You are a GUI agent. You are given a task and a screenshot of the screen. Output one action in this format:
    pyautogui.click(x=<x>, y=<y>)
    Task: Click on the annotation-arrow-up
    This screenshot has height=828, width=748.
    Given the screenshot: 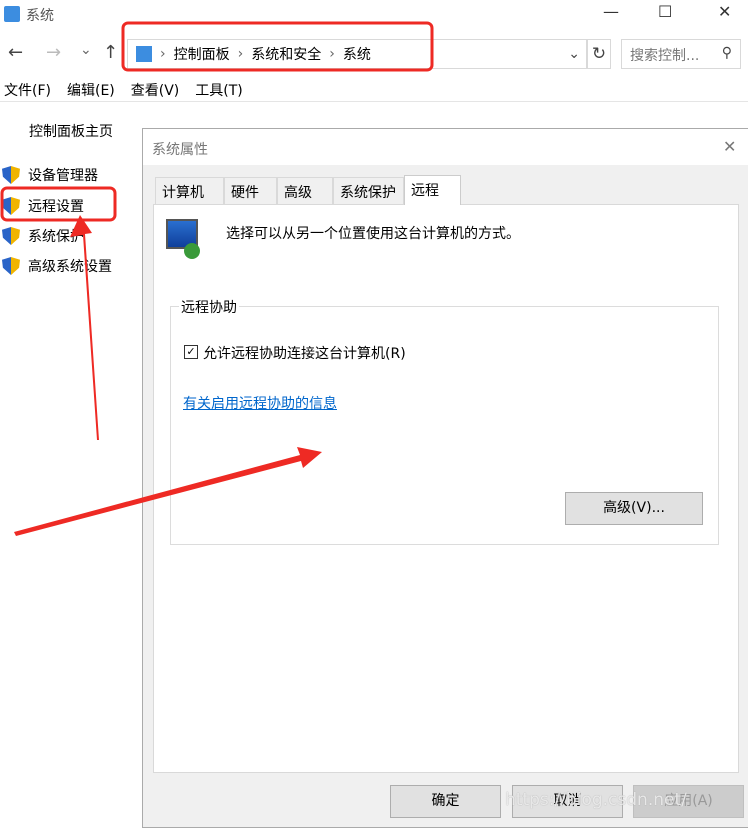 What is the action you would take?
    pyautogui.click(x=84, y=327)
    